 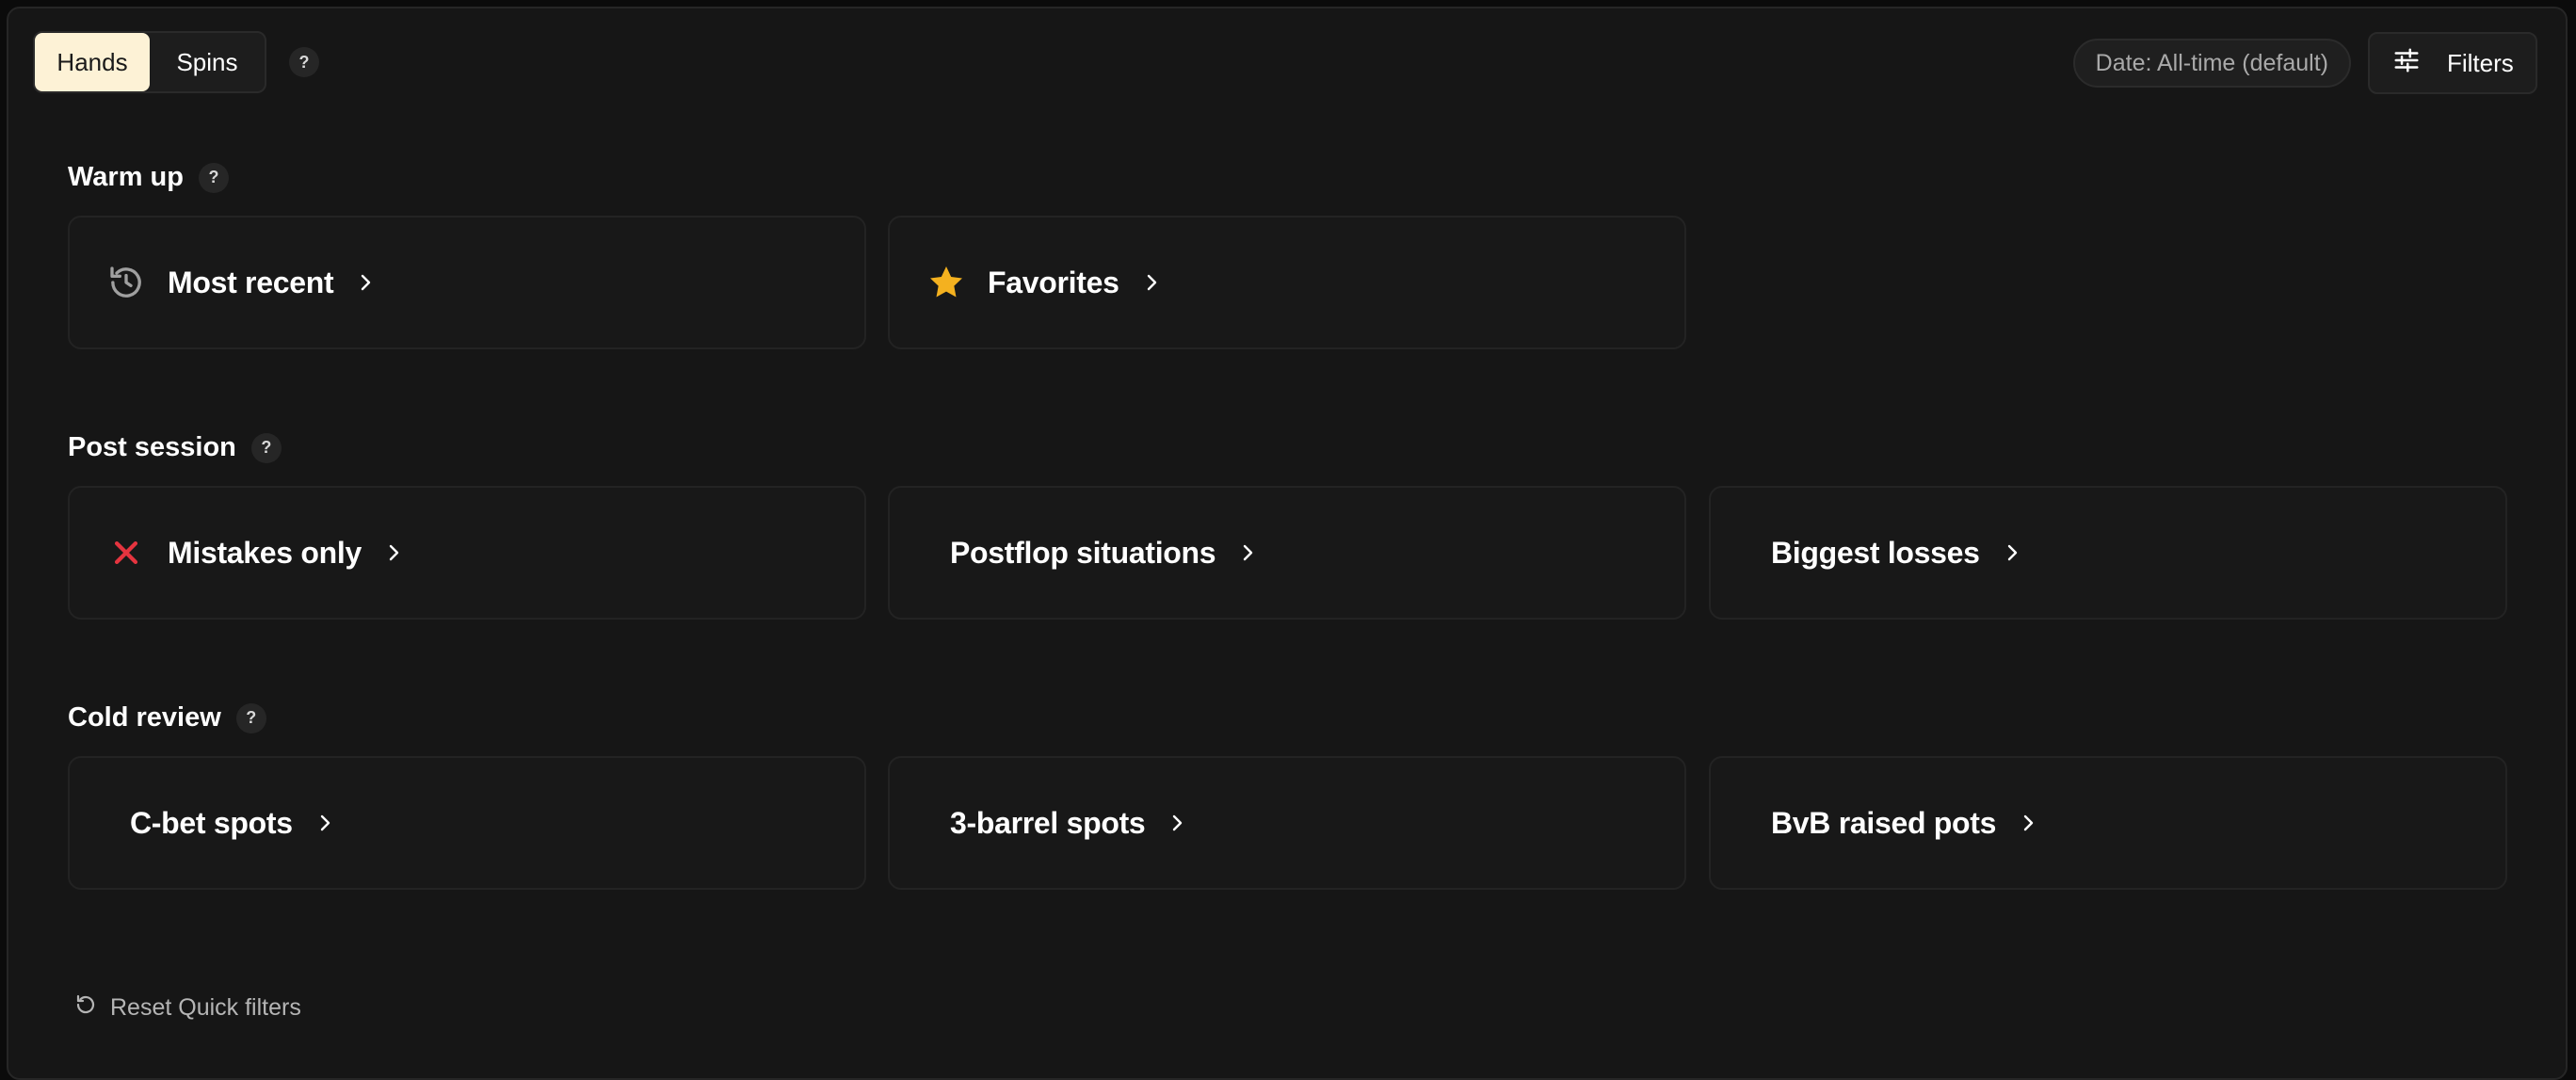 I want to click on card-biggest-losses: Biggest losses, so click(x=2108, y=553).